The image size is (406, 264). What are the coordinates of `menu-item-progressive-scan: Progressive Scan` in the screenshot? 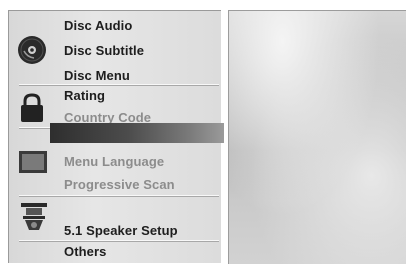 It's located at (119, 184).